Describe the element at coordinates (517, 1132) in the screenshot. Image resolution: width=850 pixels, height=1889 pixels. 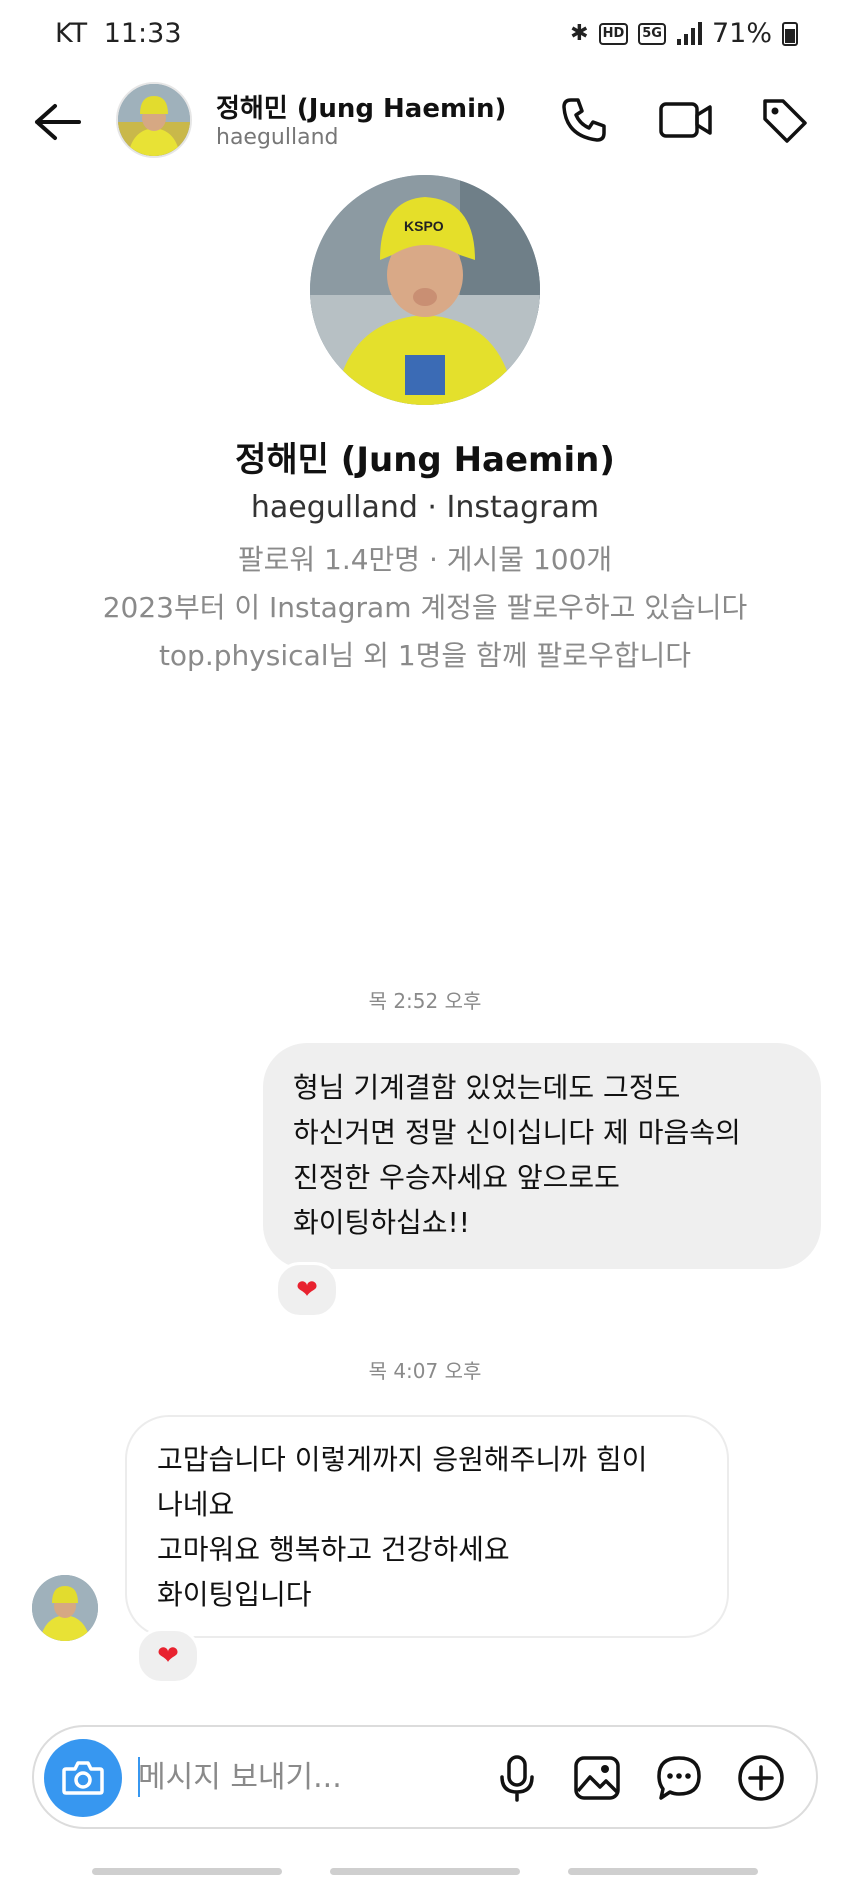
I see `message-line: 하신거면 정말 신이십니다 제 마음속의` at that location.